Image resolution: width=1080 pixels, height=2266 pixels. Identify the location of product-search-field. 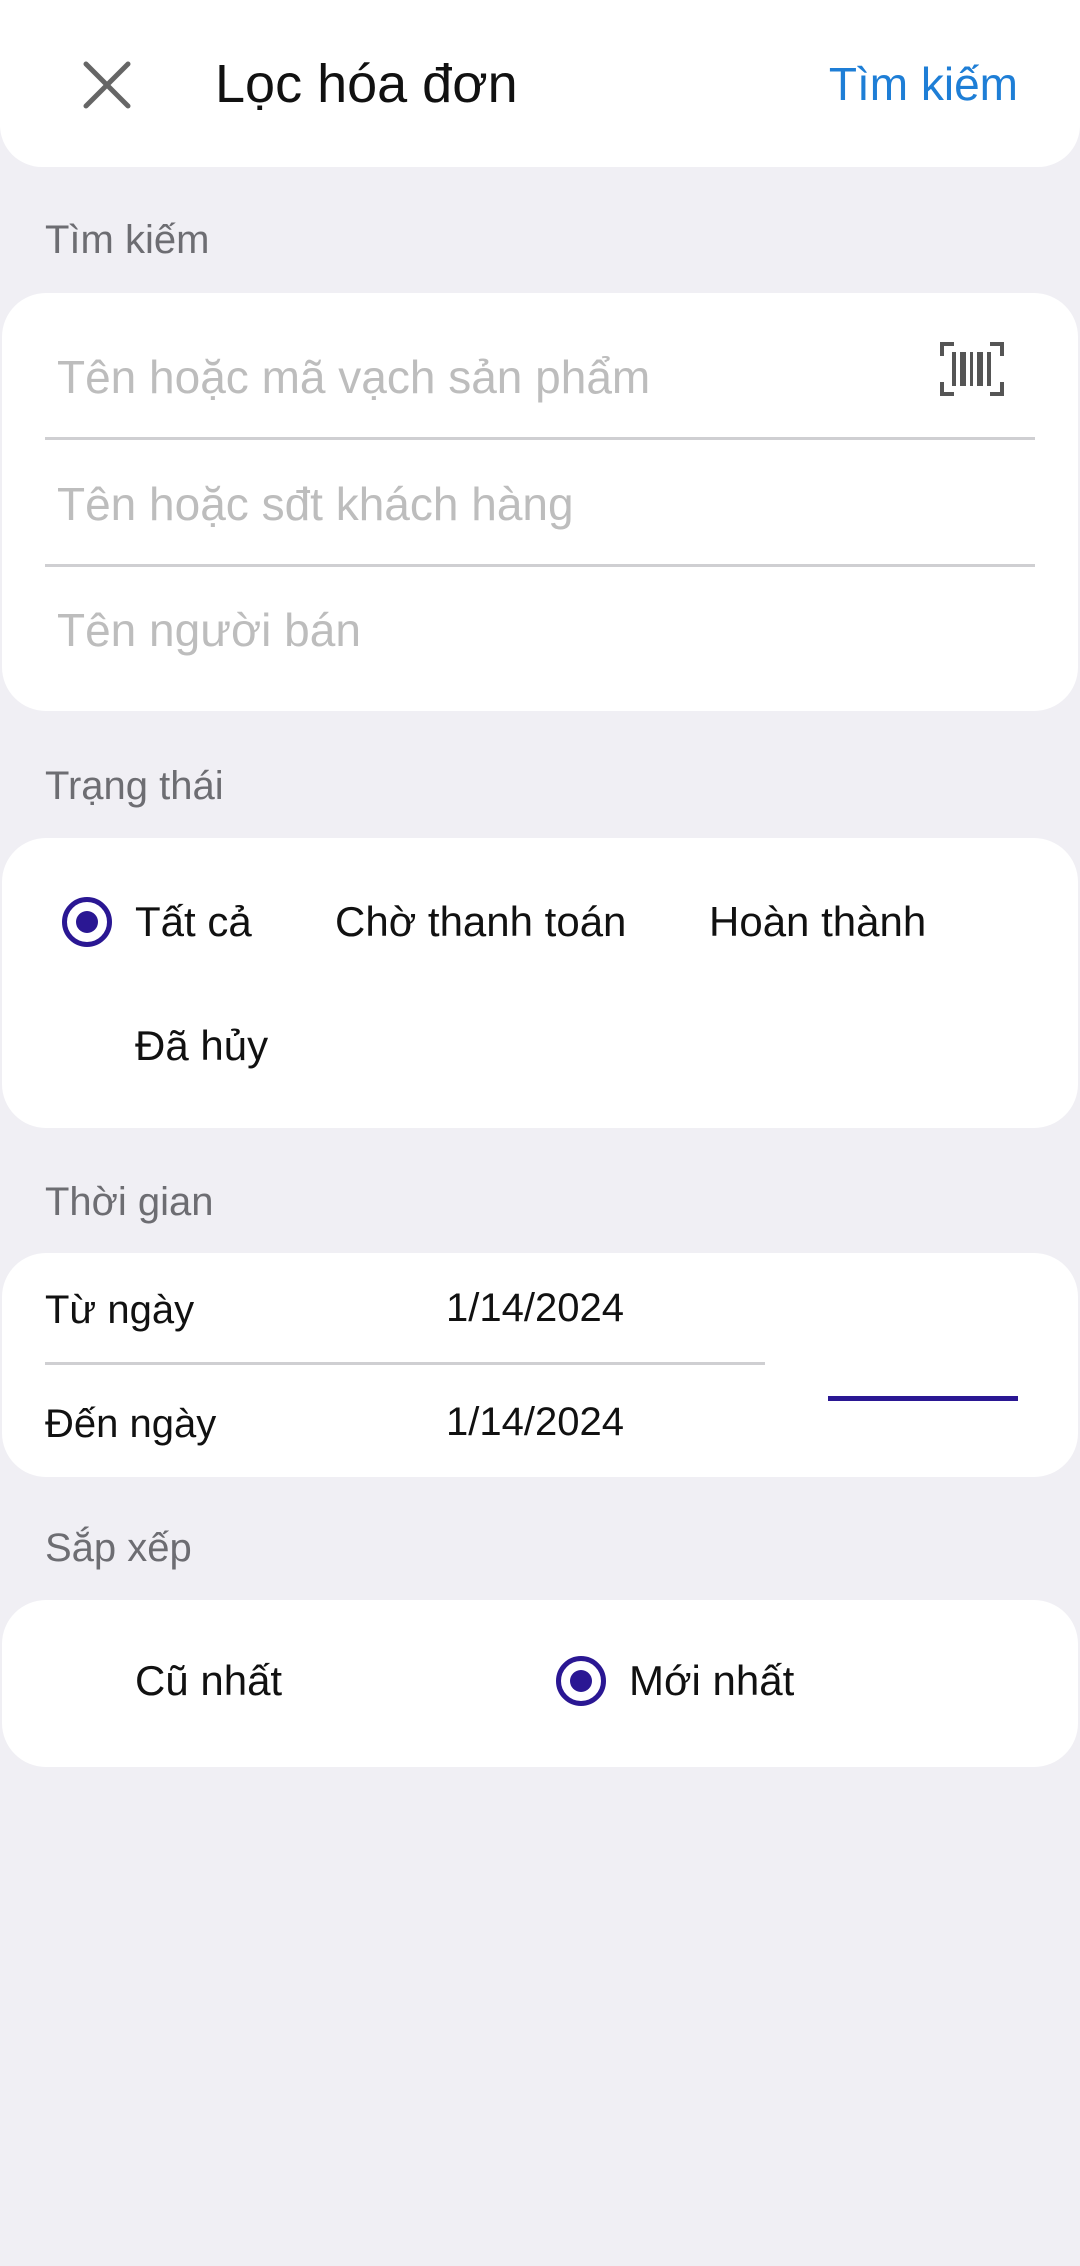
(540, 377).